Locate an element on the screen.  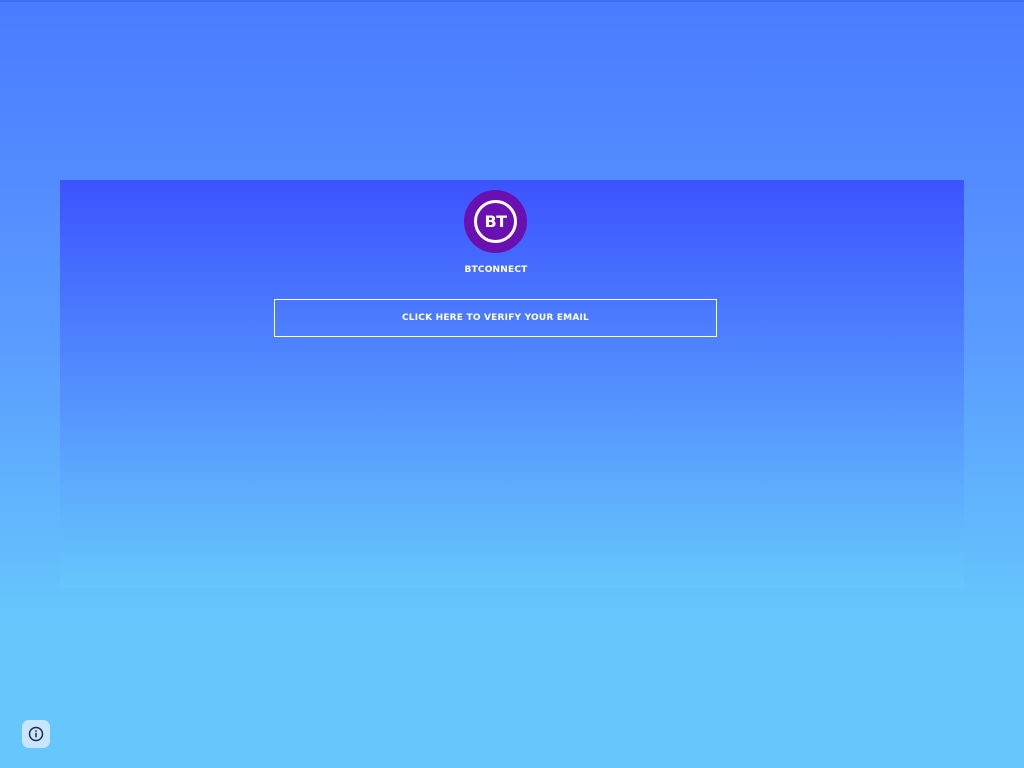
info-icon is located at coordinates (36, 734).